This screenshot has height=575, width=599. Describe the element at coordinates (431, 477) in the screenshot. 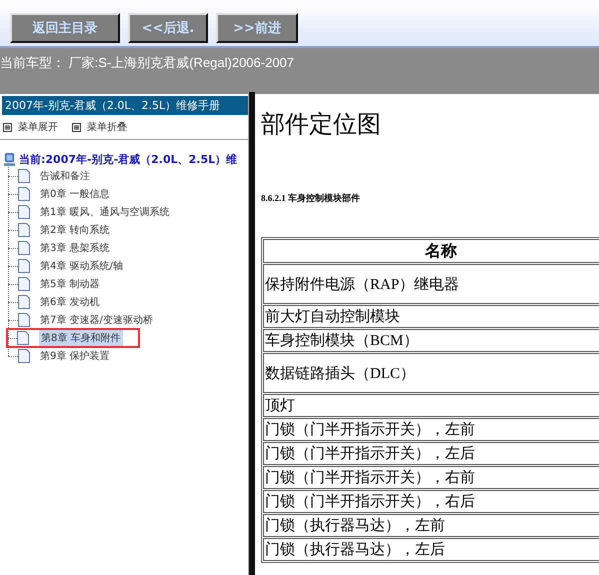

I see `table-cell: 门锁（门半开指示开关），右前` at that location.